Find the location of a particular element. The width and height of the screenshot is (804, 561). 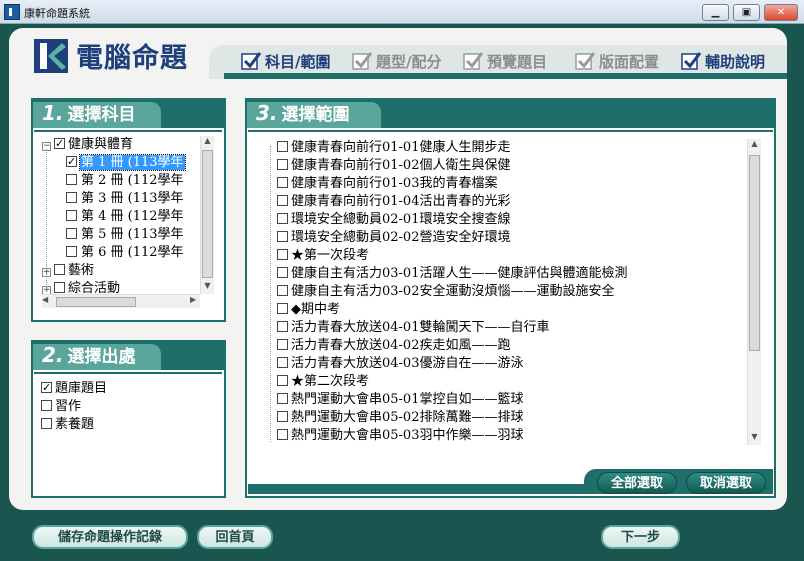

range-item-label: 環境安全總動員02-01環境安全搜查線 is located at coordinates (401, 219).